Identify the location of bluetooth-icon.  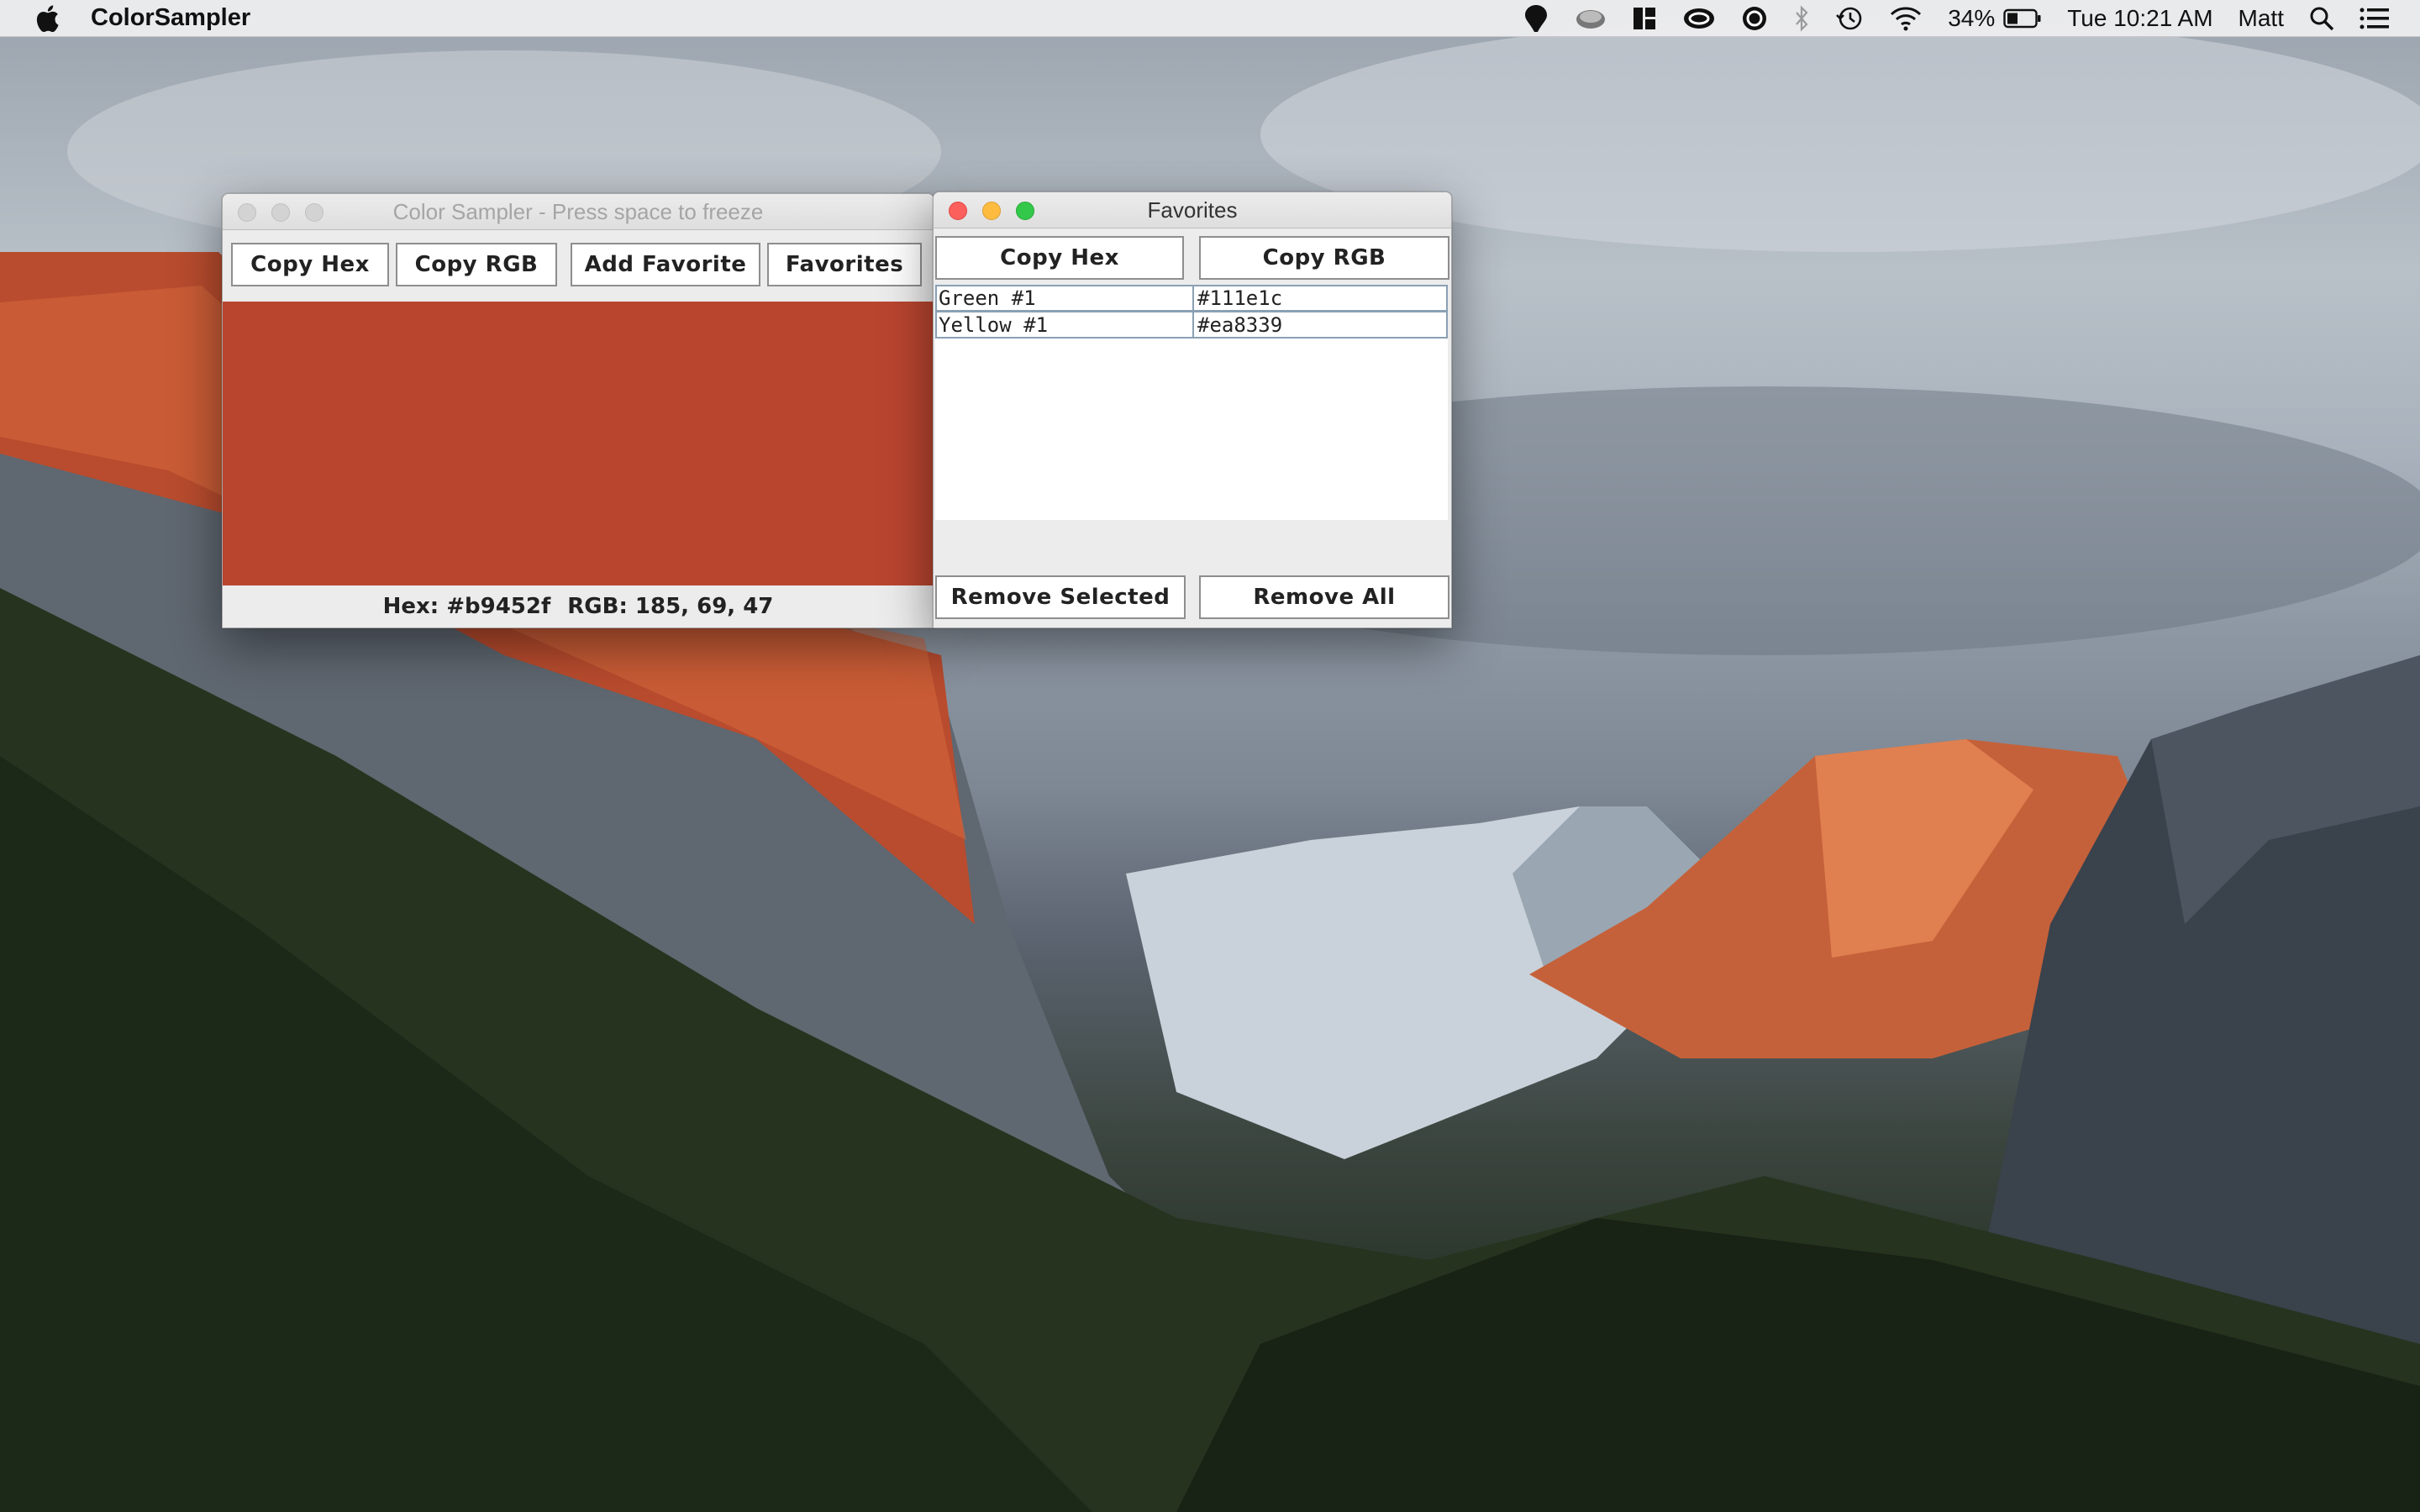
(1801, 18).